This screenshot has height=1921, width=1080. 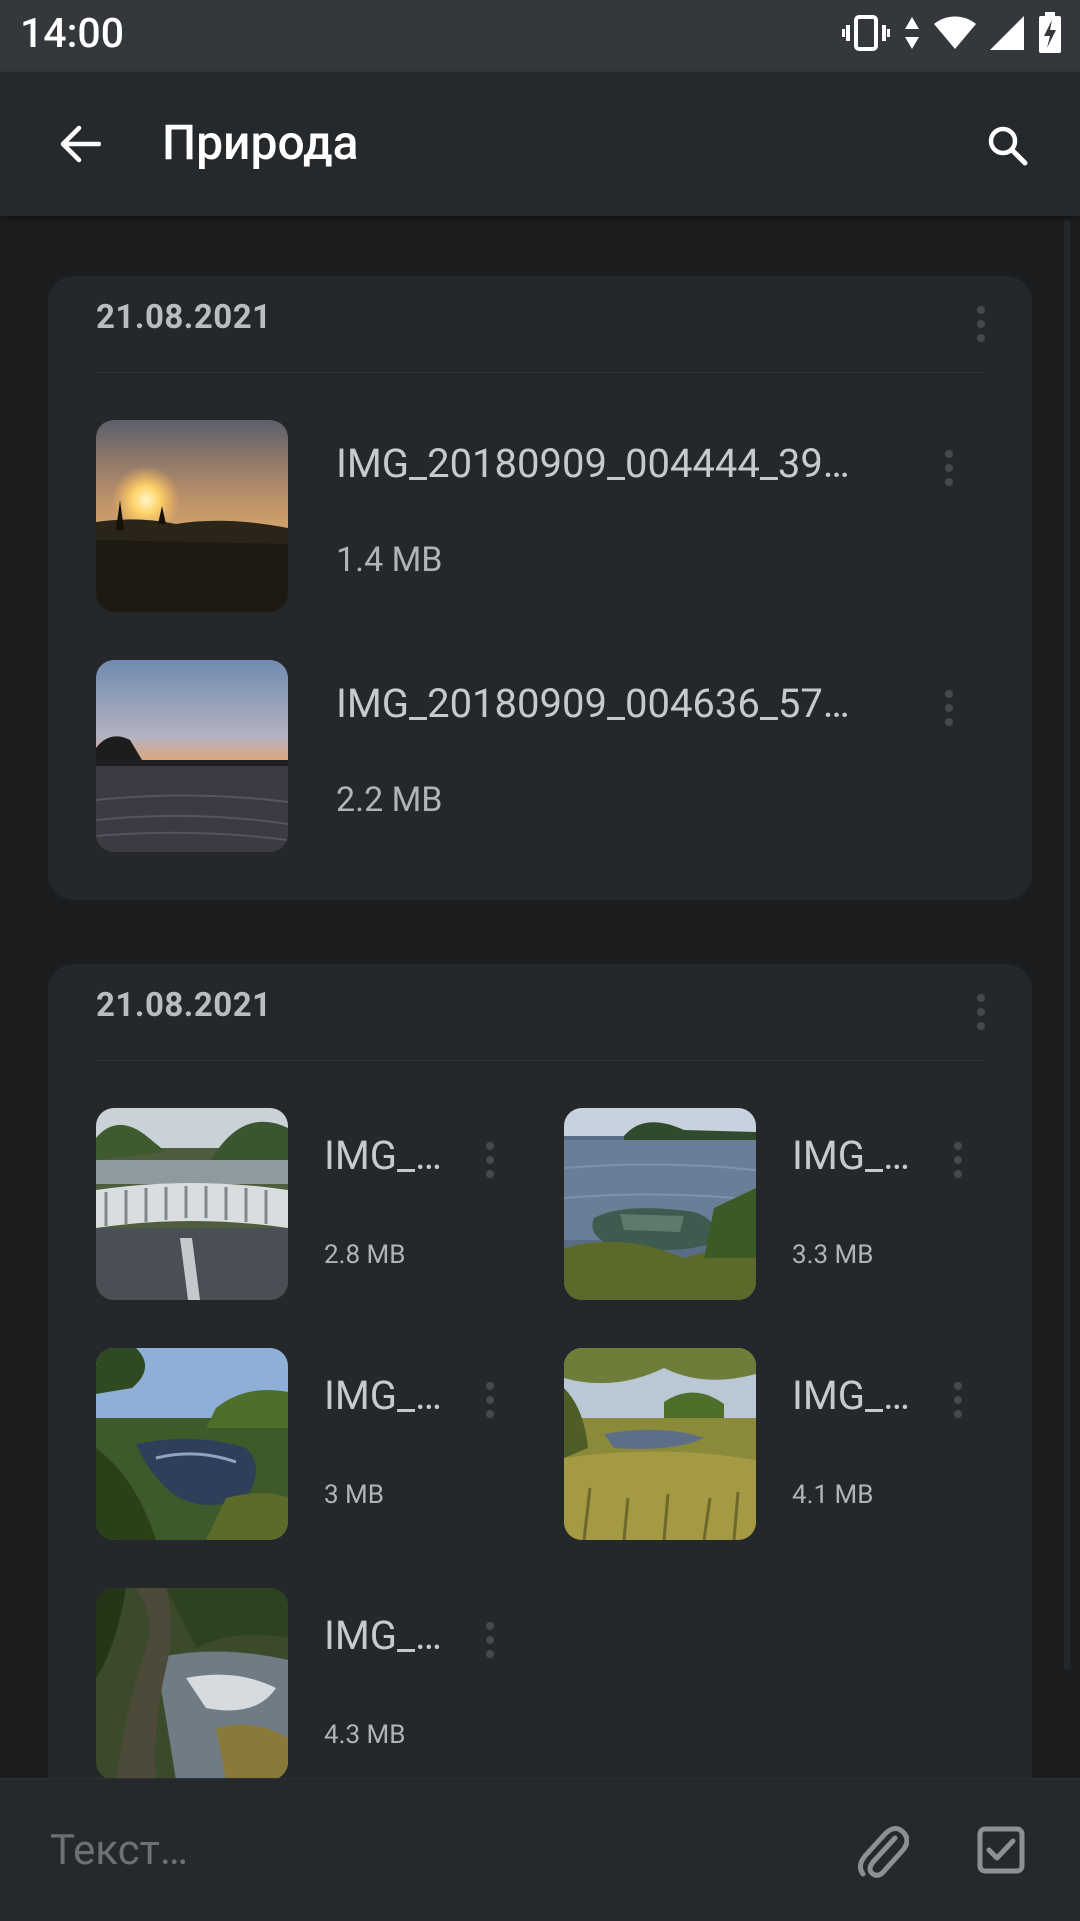 I want to click on list-item: IMG_20180909_004444_39… 1.4 MB, so click(x=540, y=516).